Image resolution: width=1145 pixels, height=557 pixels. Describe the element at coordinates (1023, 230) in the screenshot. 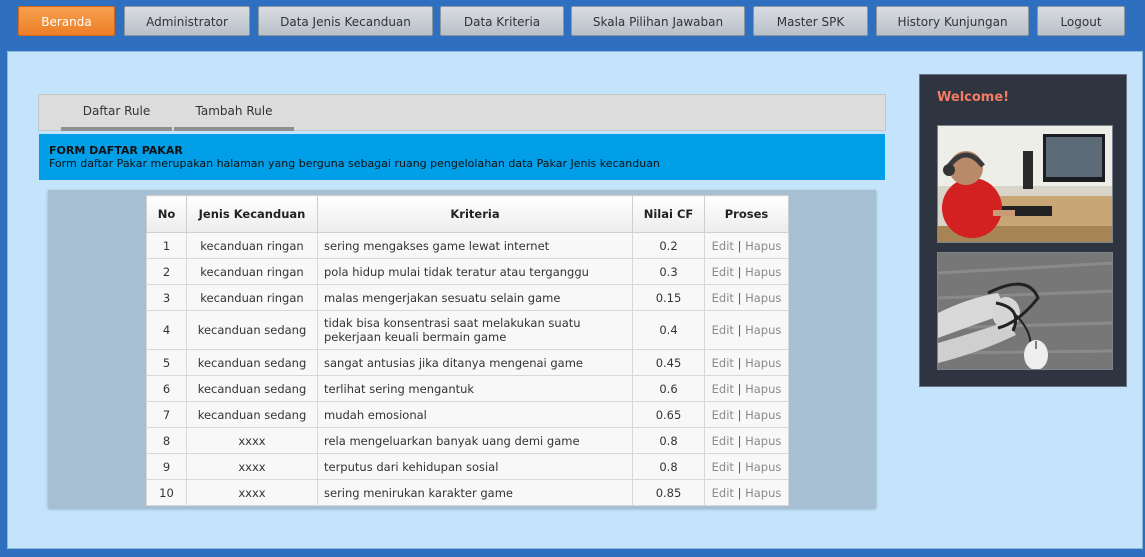

I see `sidebar: Welcome!` at that location.